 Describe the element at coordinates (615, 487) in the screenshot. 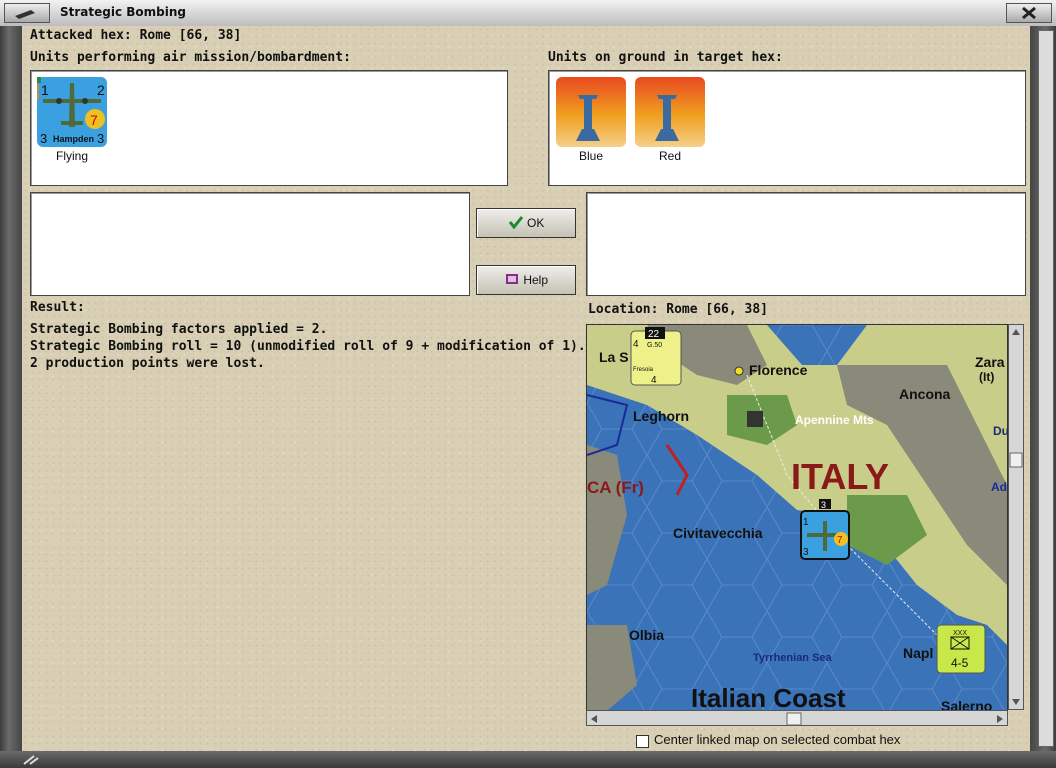

I see `svg-text: CA (Fr)` at that location.